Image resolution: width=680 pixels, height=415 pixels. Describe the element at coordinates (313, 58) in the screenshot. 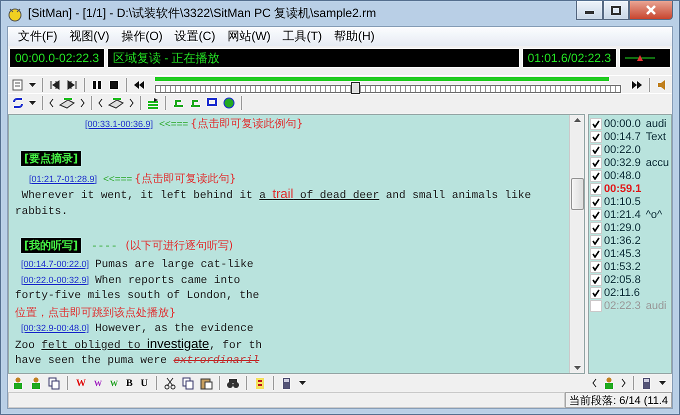

I see `status-display: 区域复读 - 正在播放` at that location.